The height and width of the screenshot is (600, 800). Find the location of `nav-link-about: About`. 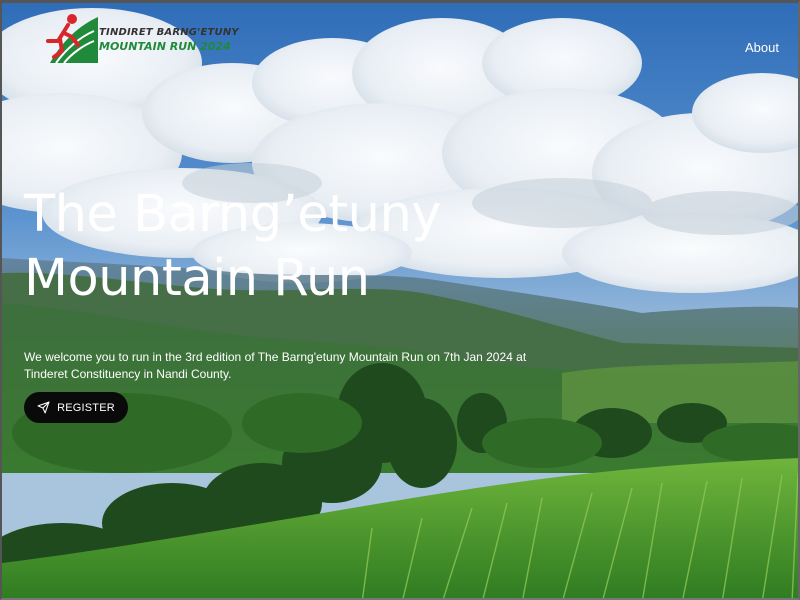

nav-link-about: About is located at coordinates (762, 47).